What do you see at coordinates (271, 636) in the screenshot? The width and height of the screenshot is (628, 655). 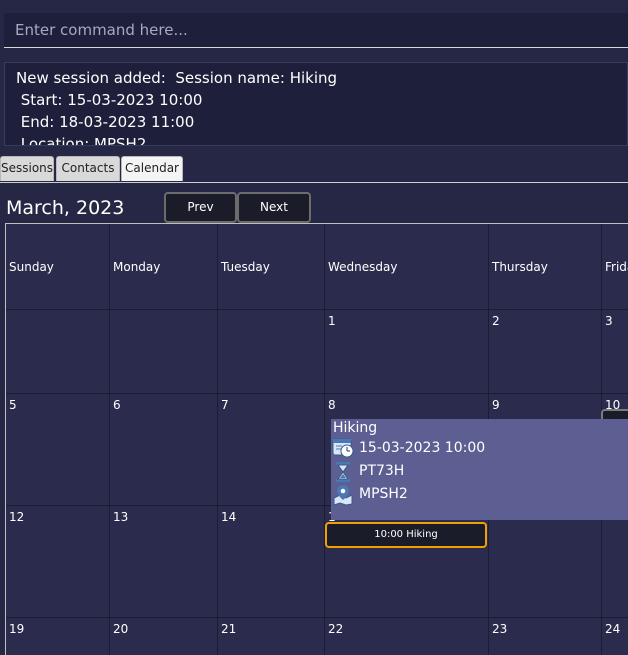 I see `day-cell: 21` at bounding box center [271, 636].